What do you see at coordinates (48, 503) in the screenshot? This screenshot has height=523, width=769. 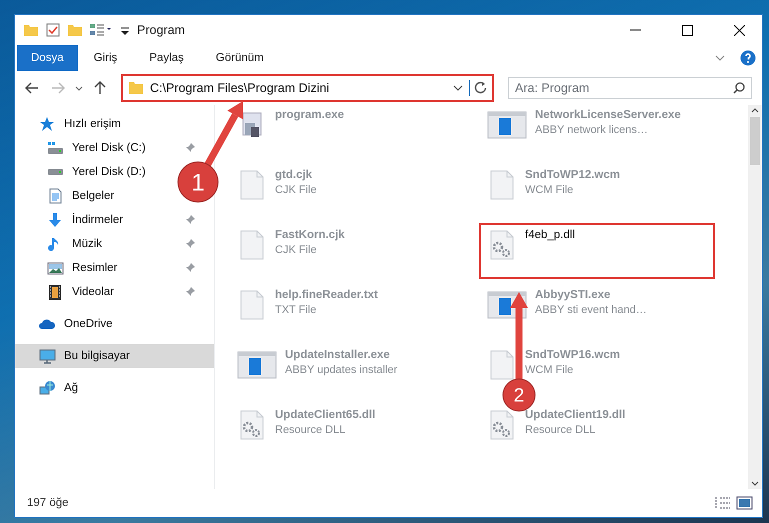 I see `item-count: 197 öğe` at bounding box center [48, 503].